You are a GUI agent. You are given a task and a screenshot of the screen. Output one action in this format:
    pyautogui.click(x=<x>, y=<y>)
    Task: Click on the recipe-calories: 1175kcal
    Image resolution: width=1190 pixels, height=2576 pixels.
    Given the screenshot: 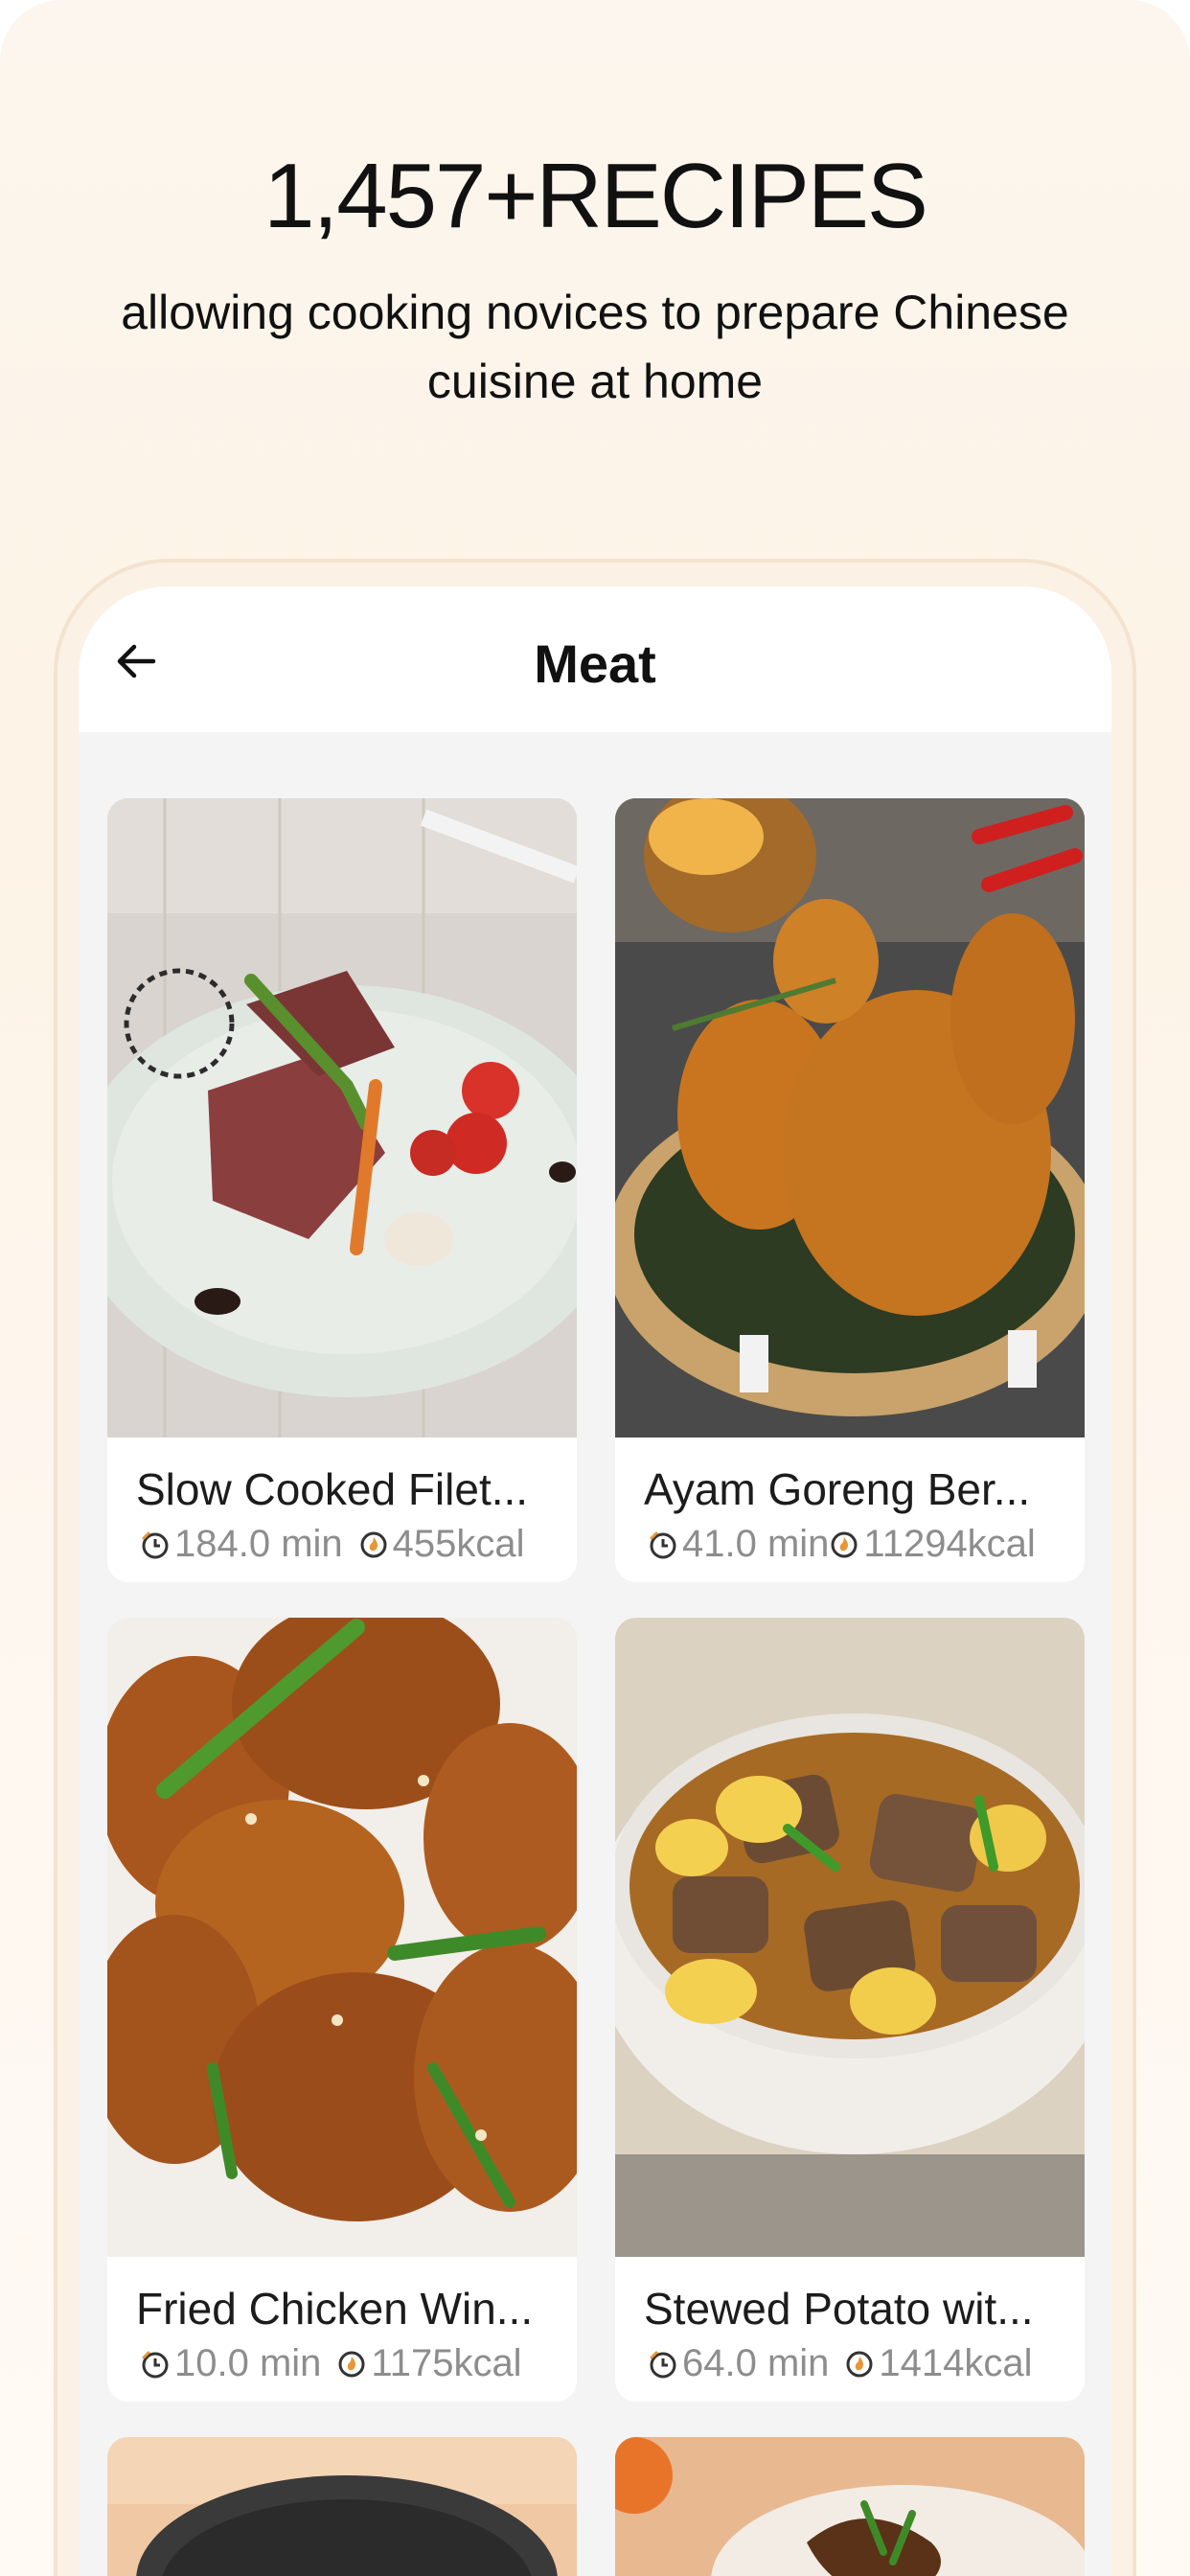 What is the action you would take?
    pyautogui.click(x=447, y=2363)
    